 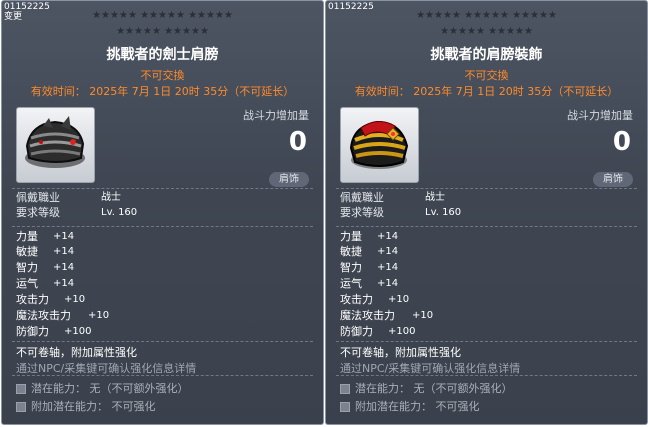 I want to click on item-title: 挑戰者的肩膀裝飾, so click(x=486, y=55).